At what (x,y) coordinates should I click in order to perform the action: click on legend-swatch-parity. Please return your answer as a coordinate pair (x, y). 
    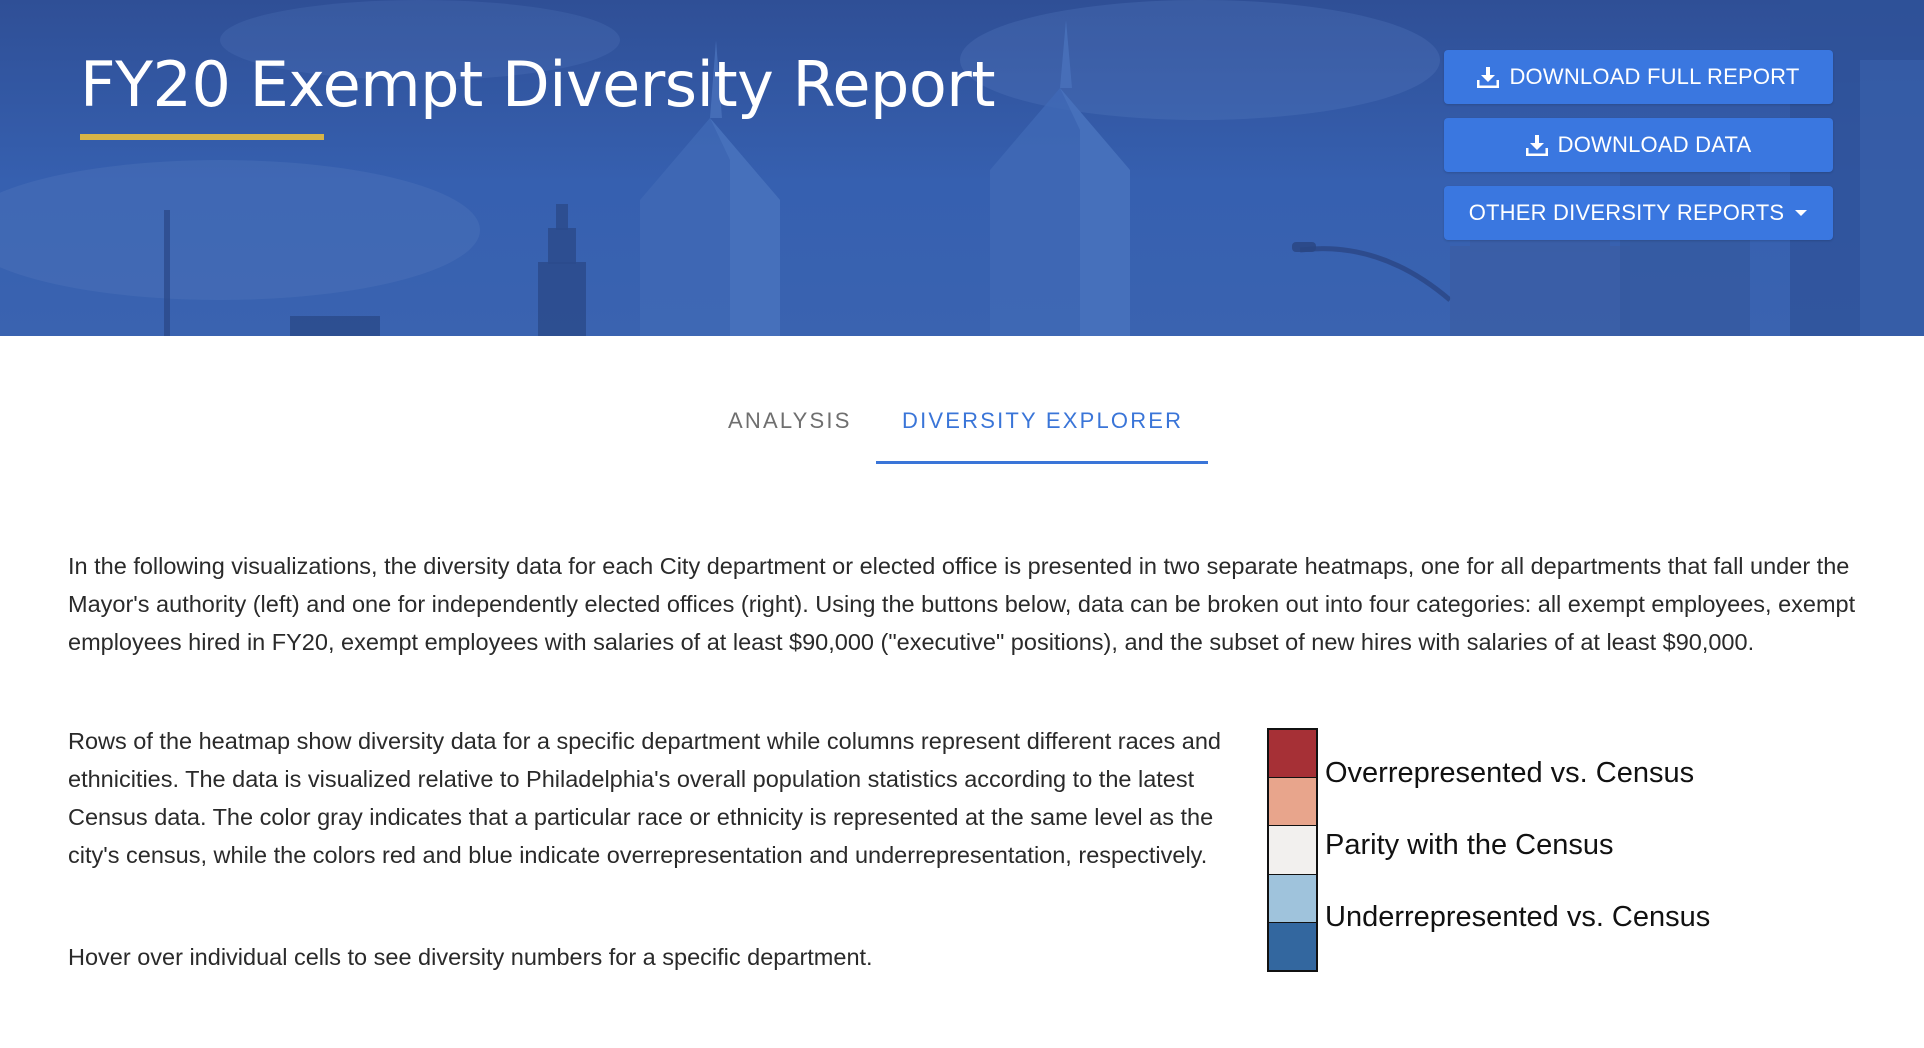
    Looking at the image, I should click on (1292, 850).